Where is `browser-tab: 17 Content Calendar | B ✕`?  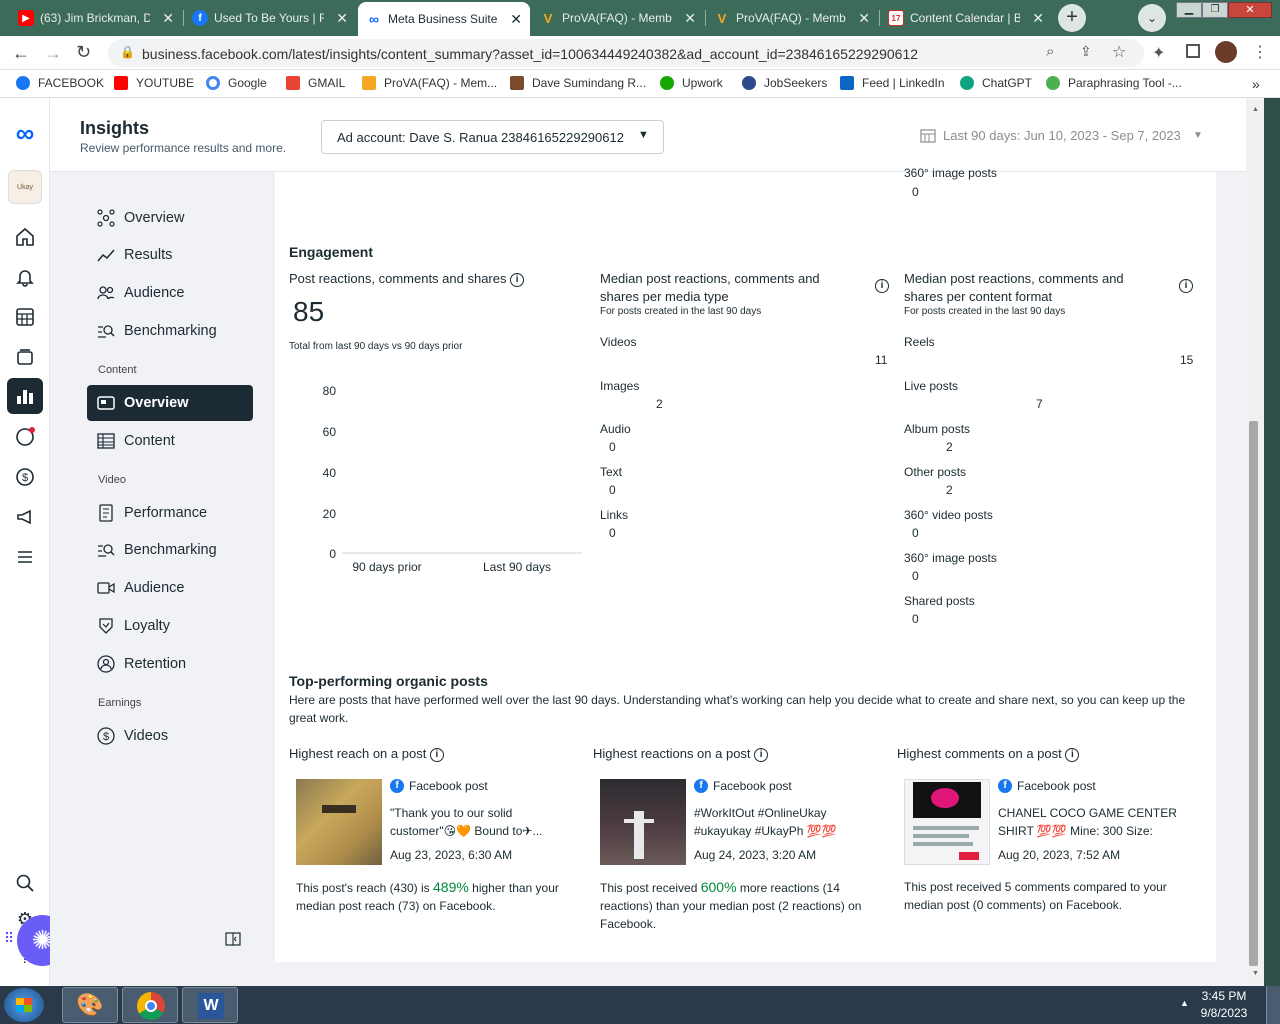 browser-tab: 17 Content Calendar | B ✕ is located at coordinates (966, 18).